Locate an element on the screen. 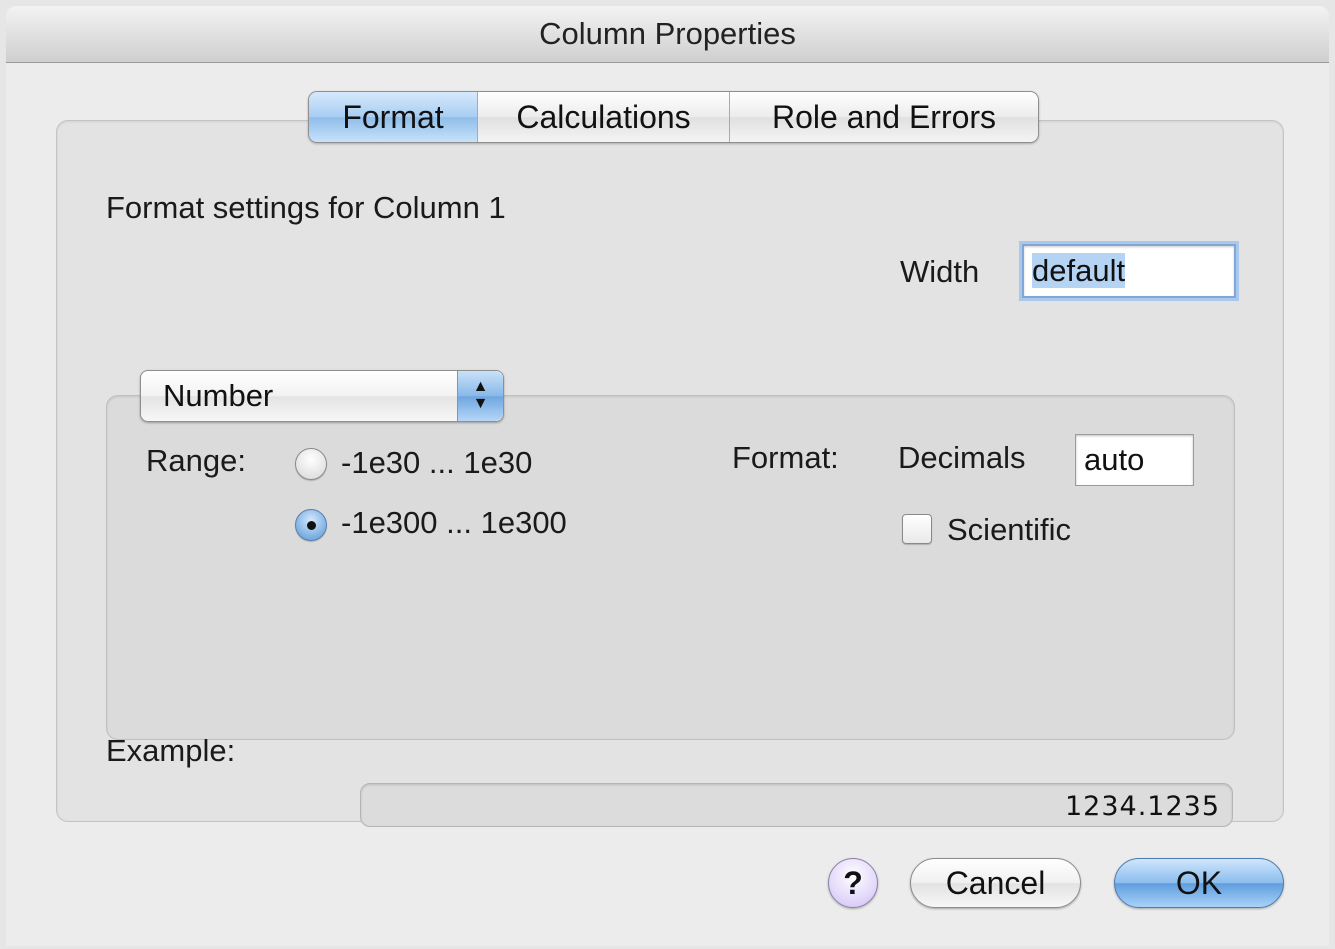 The image size is (1335, 949). tab-format: Format is located at coordinates (393, 117).